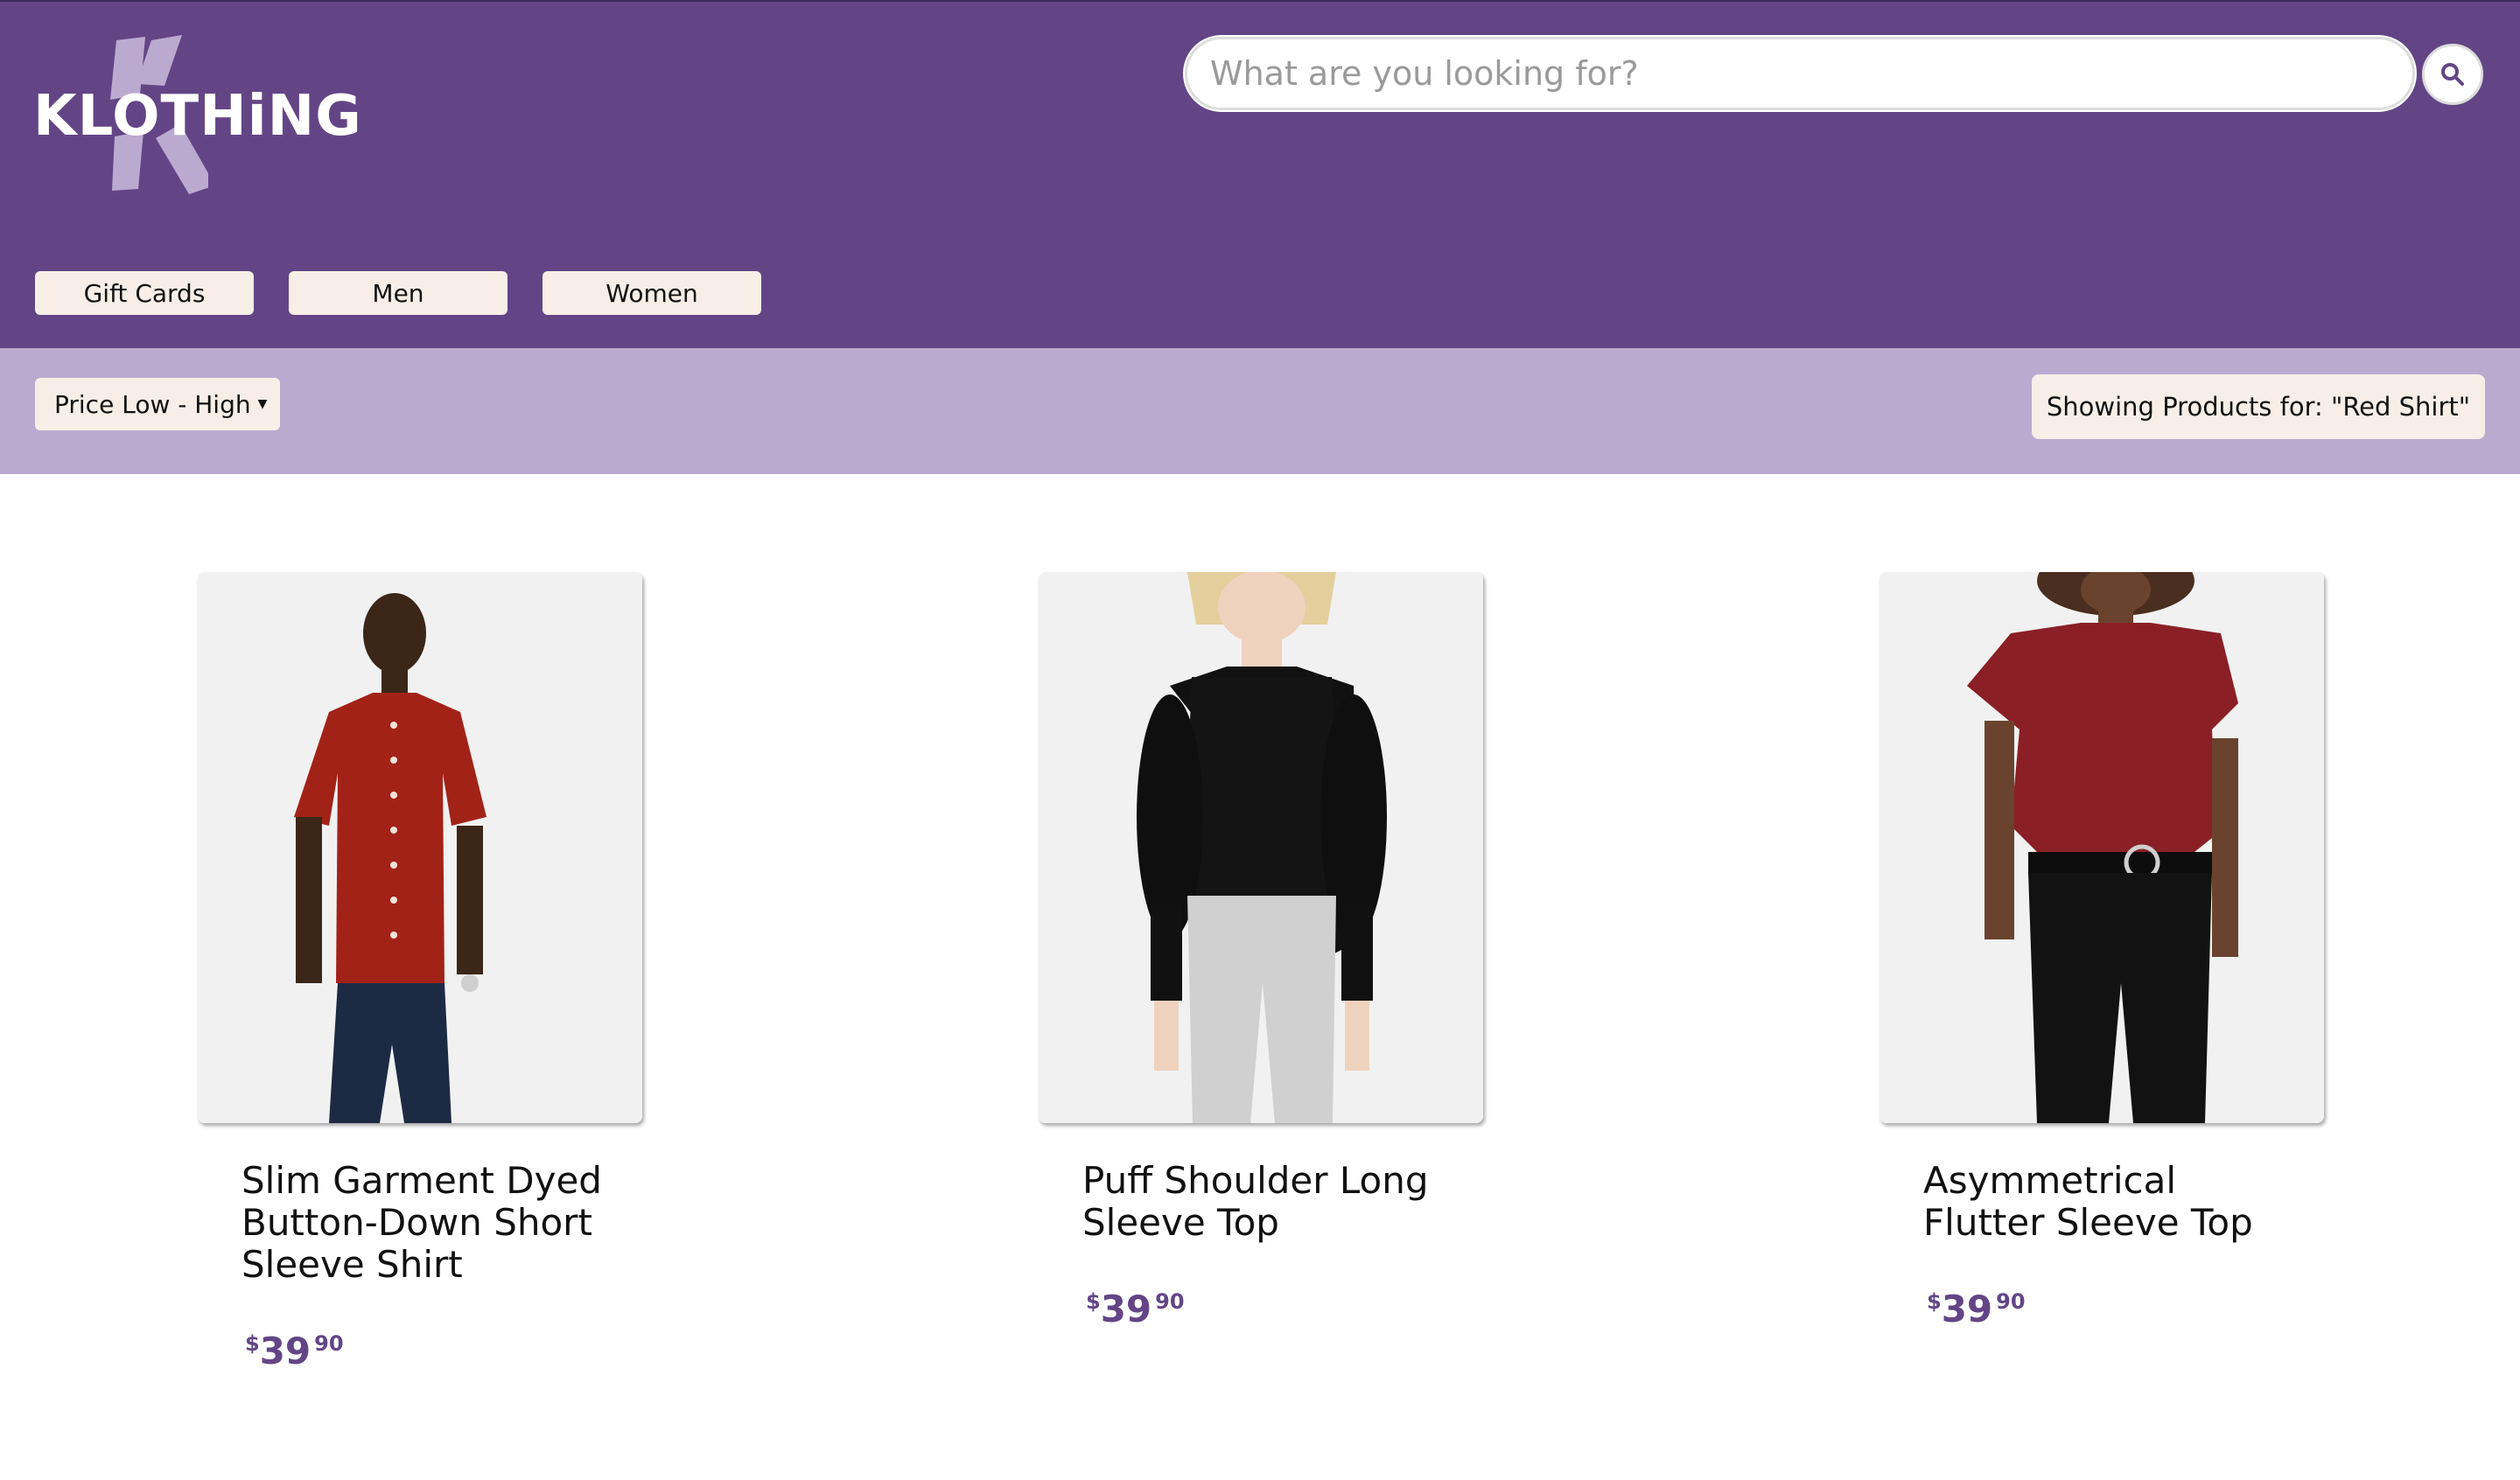  I want to click on product-photo-flutter-top, so click(2102, 848).